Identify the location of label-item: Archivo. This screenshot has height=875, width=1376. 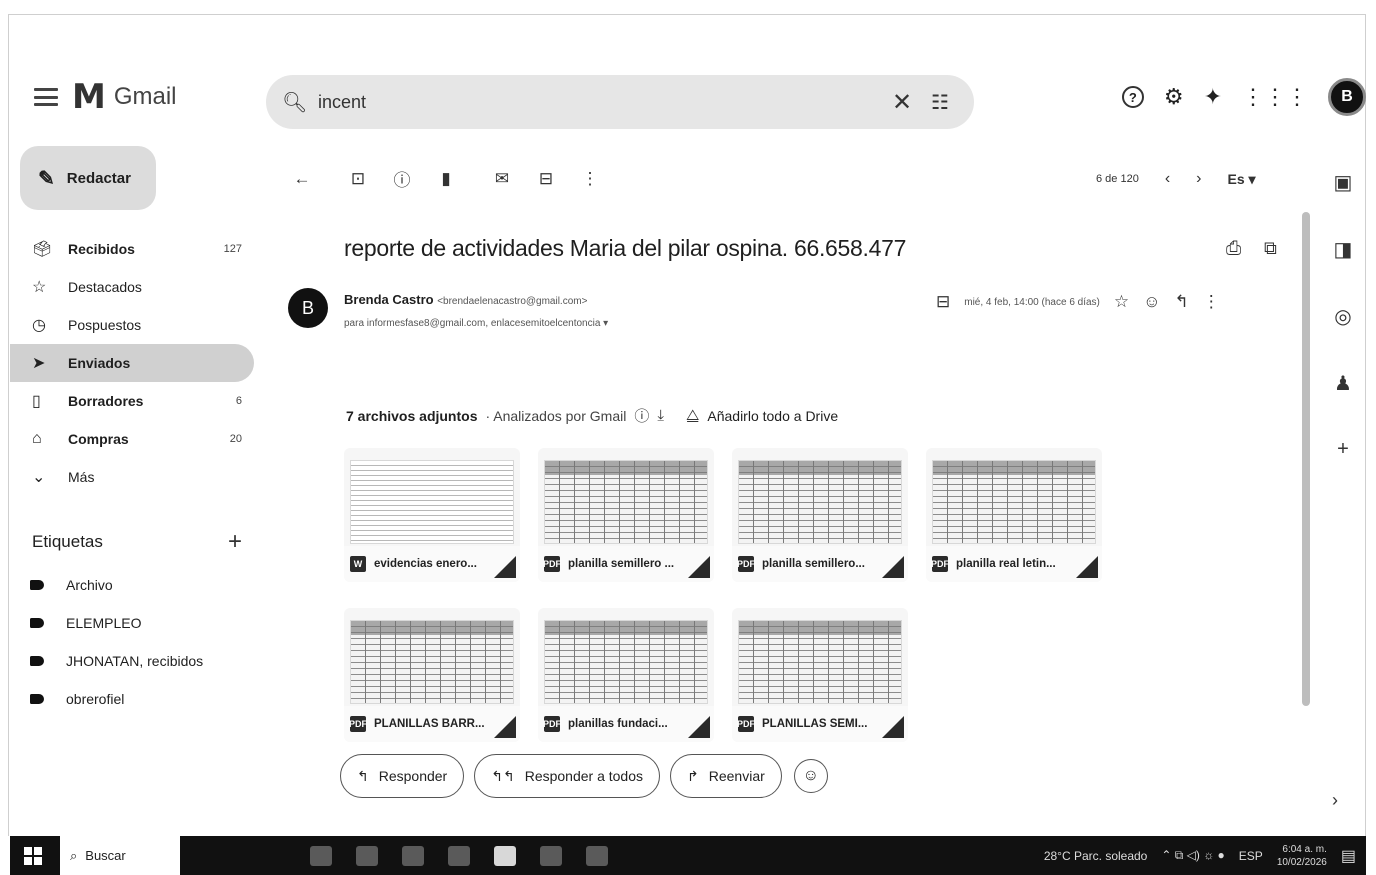
(145, 585).